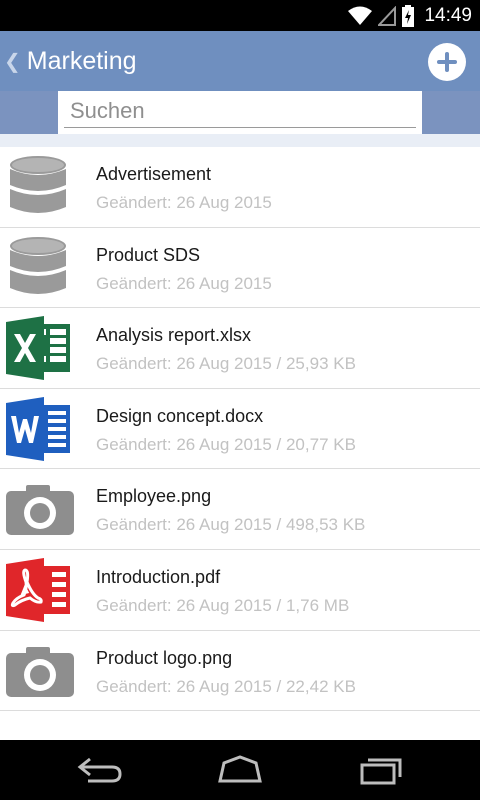 The height and width of the screenshot is (800, 480). I want to click on word-icon, so click(38, 428).